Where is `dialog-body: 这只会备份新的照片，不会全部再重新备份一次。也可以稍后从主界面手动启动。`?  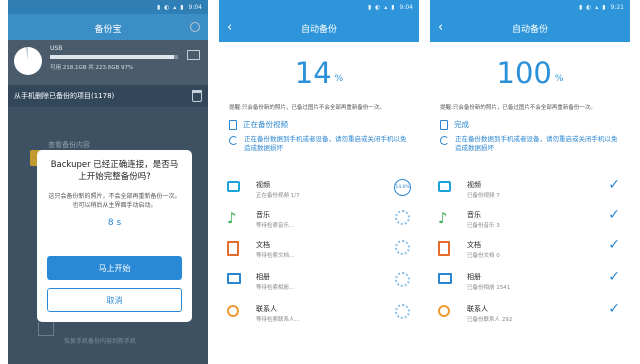
dialog-body: 这只会备份新的照片，不会全部再重新备份一次。也可以稍后从主界面手动启动。 is located at coordinates (114, 201).